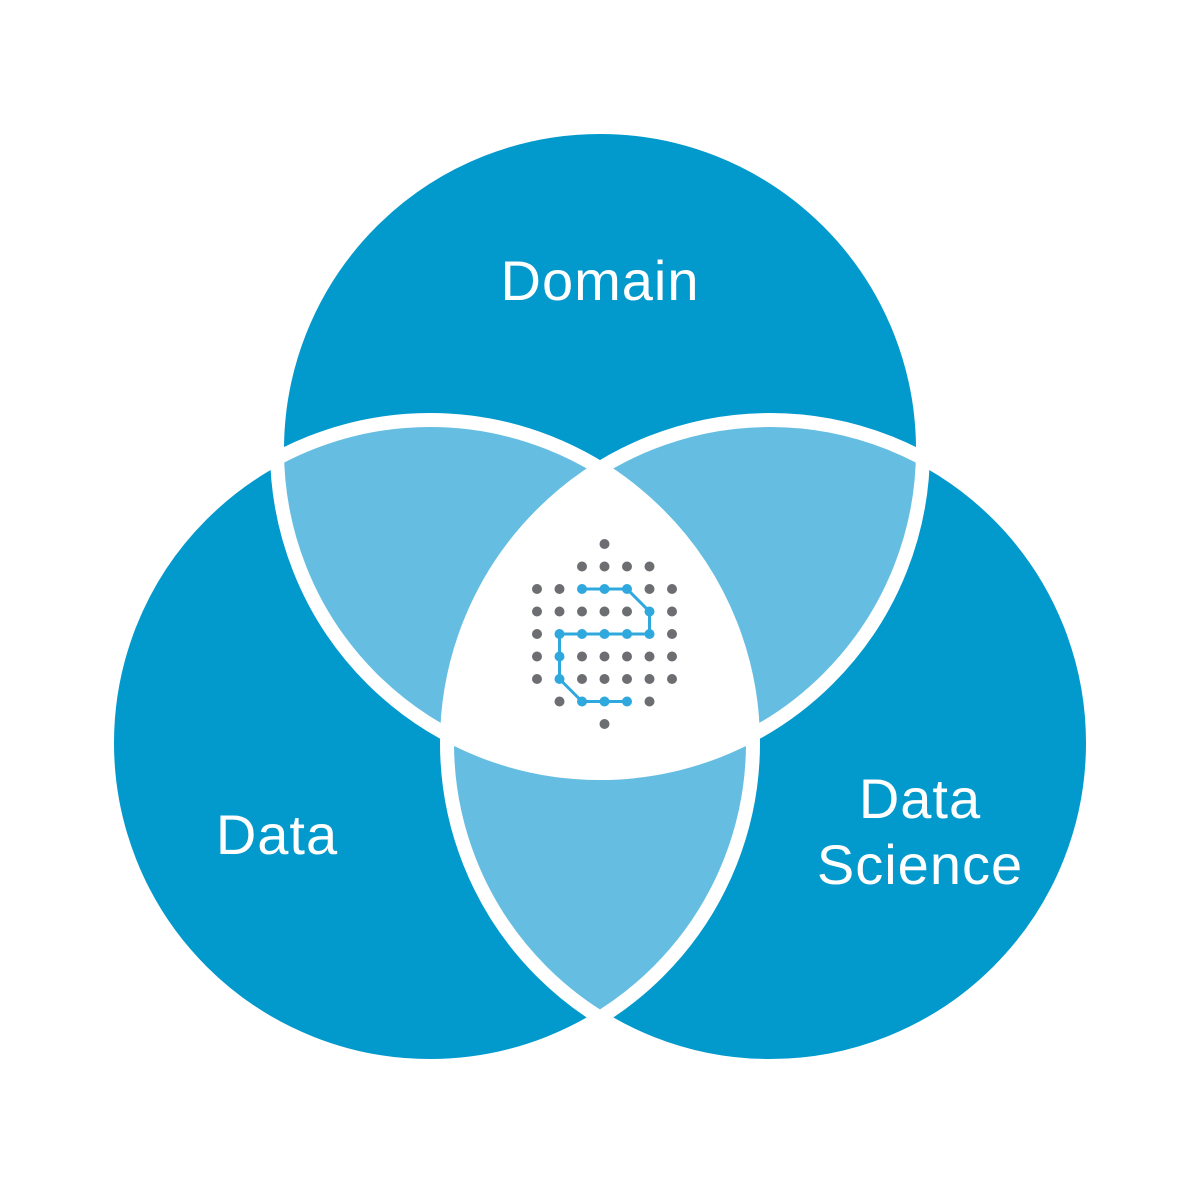  Describe the element at coordinates (920, 798) in the screenshot. I see `label-data-science-line1: Data` at that location.